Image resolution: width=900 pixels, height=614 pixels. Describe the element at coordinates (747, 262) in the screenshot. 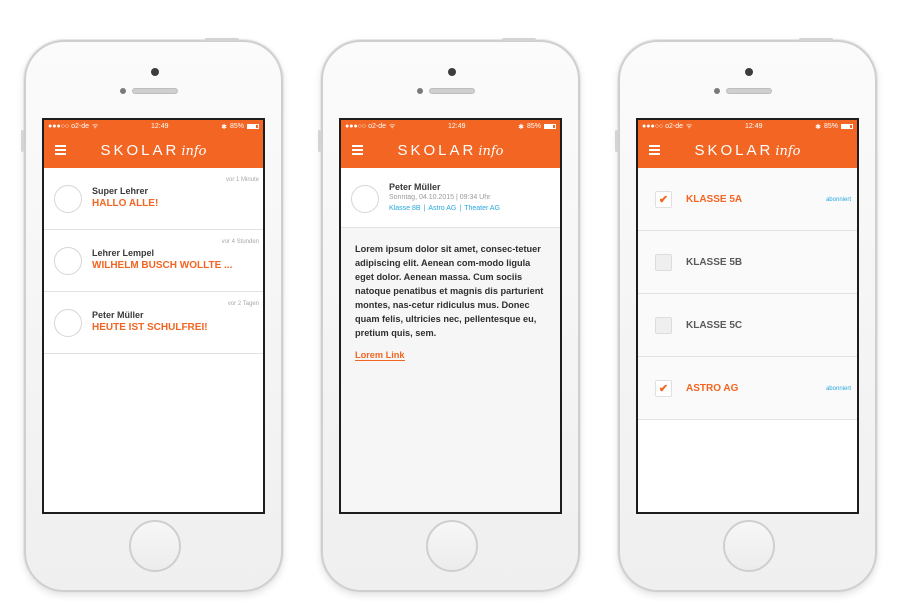

I see `subscription-item: KLASSE 5B` at that location.